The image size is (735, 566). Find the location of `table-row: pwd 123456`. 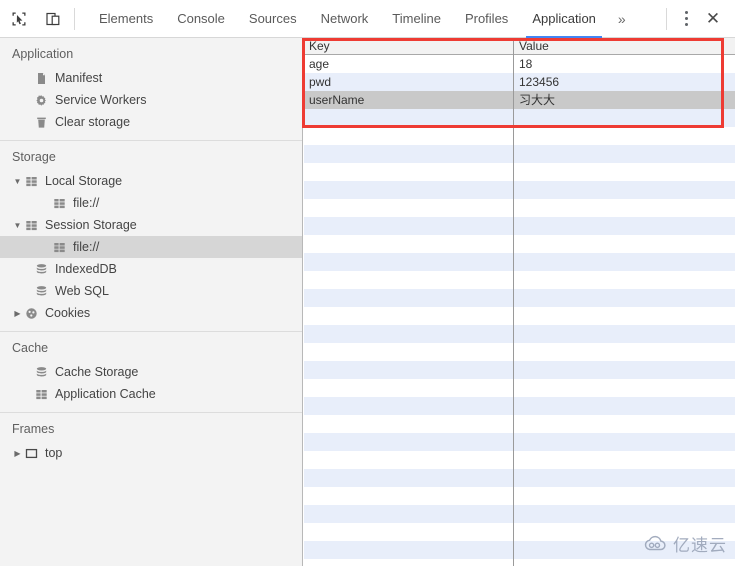

table-row: pwd 123456 is located at coordinates (519, 82).